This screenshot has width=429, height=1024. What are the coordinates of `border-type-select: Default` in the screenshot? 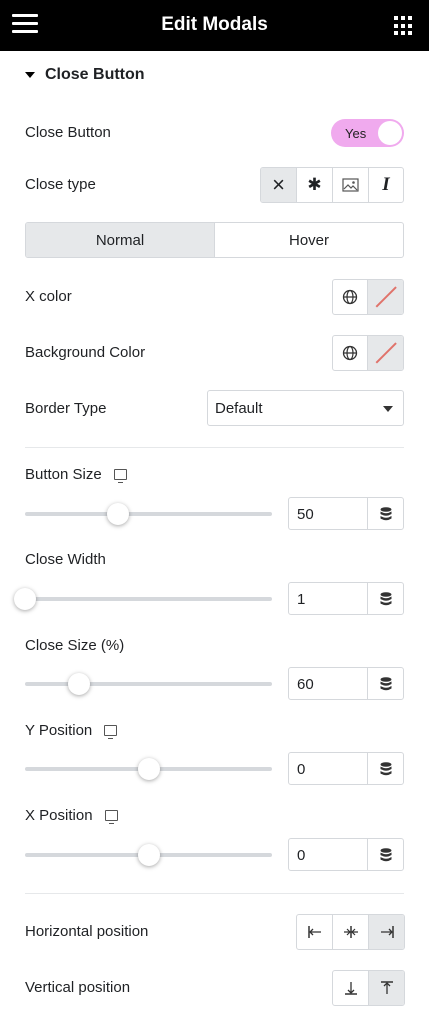 It's located at (305, 408).